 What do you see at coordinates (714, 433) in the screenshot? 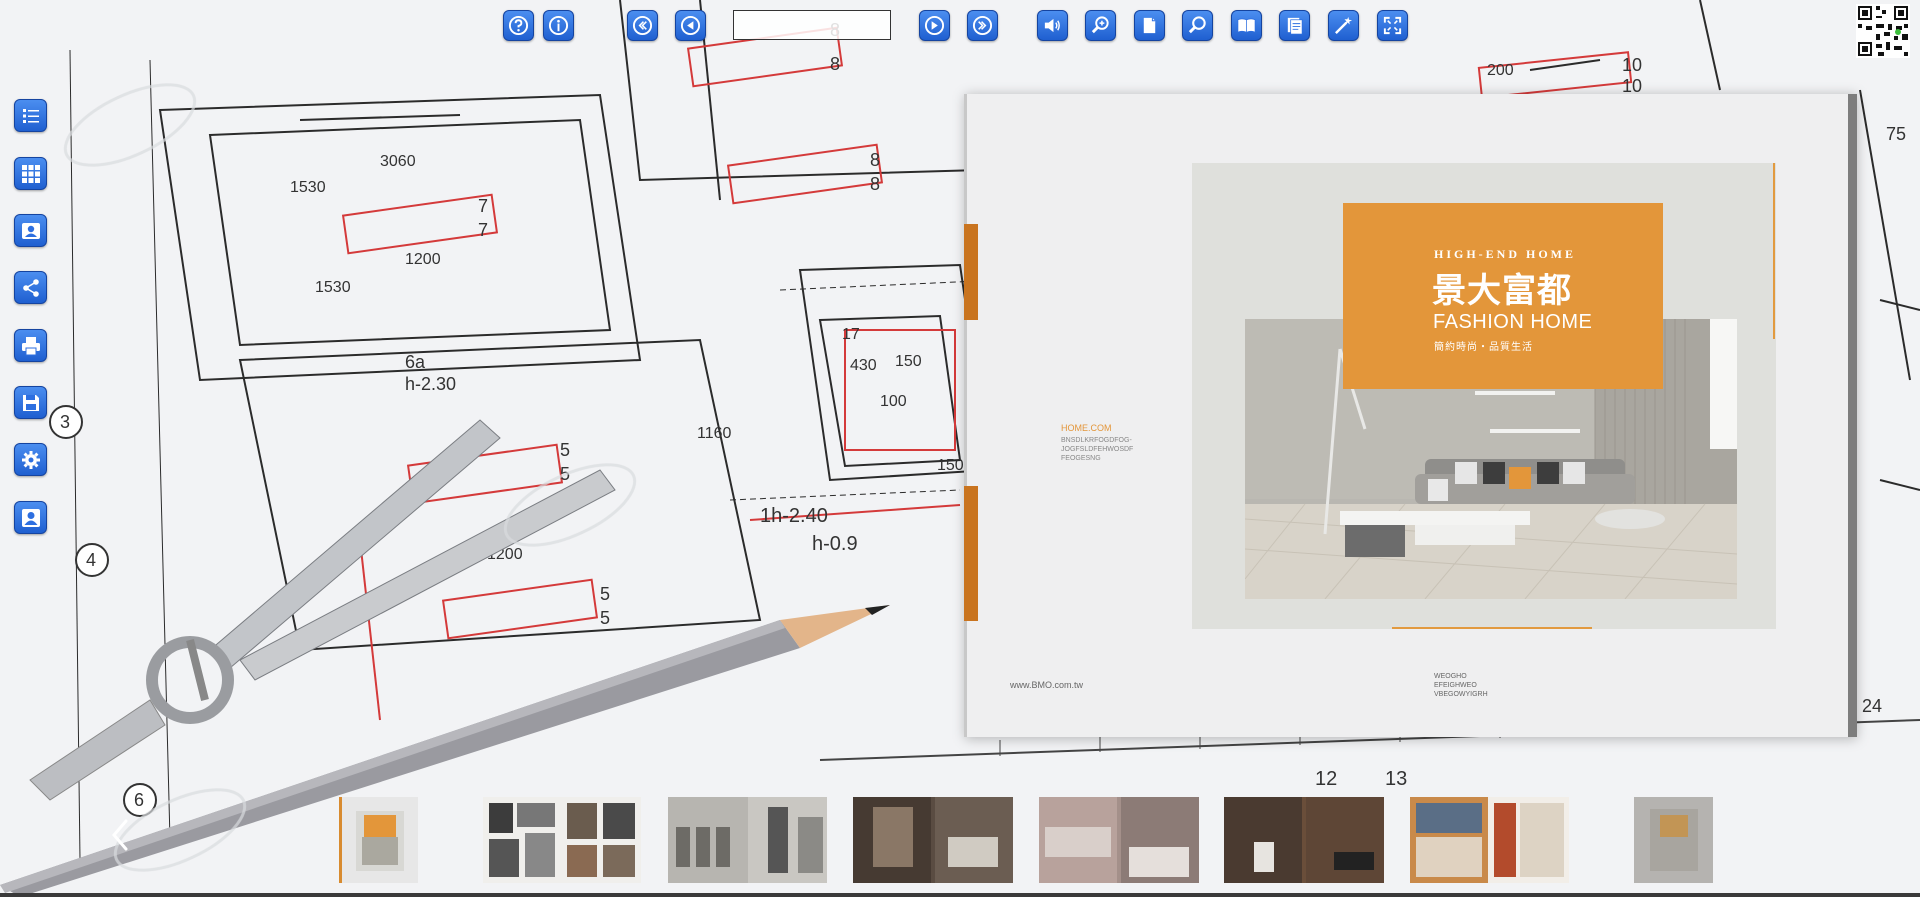
I see `svg-text: 1160` at bounding box center [714, 433].